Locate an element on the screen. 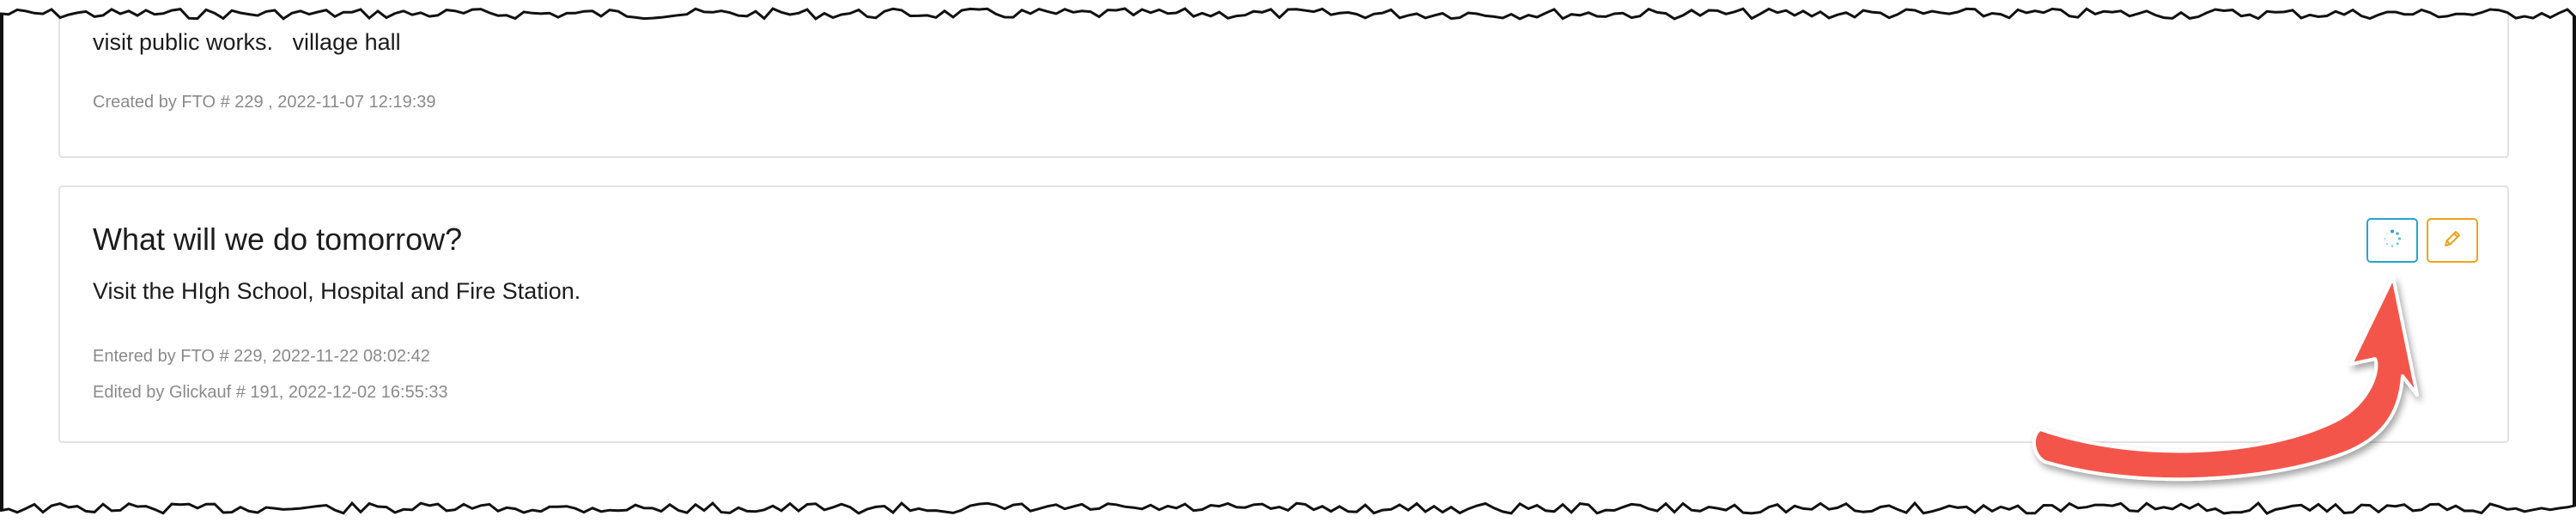  loading-button is located at coordinates (2392, 240).